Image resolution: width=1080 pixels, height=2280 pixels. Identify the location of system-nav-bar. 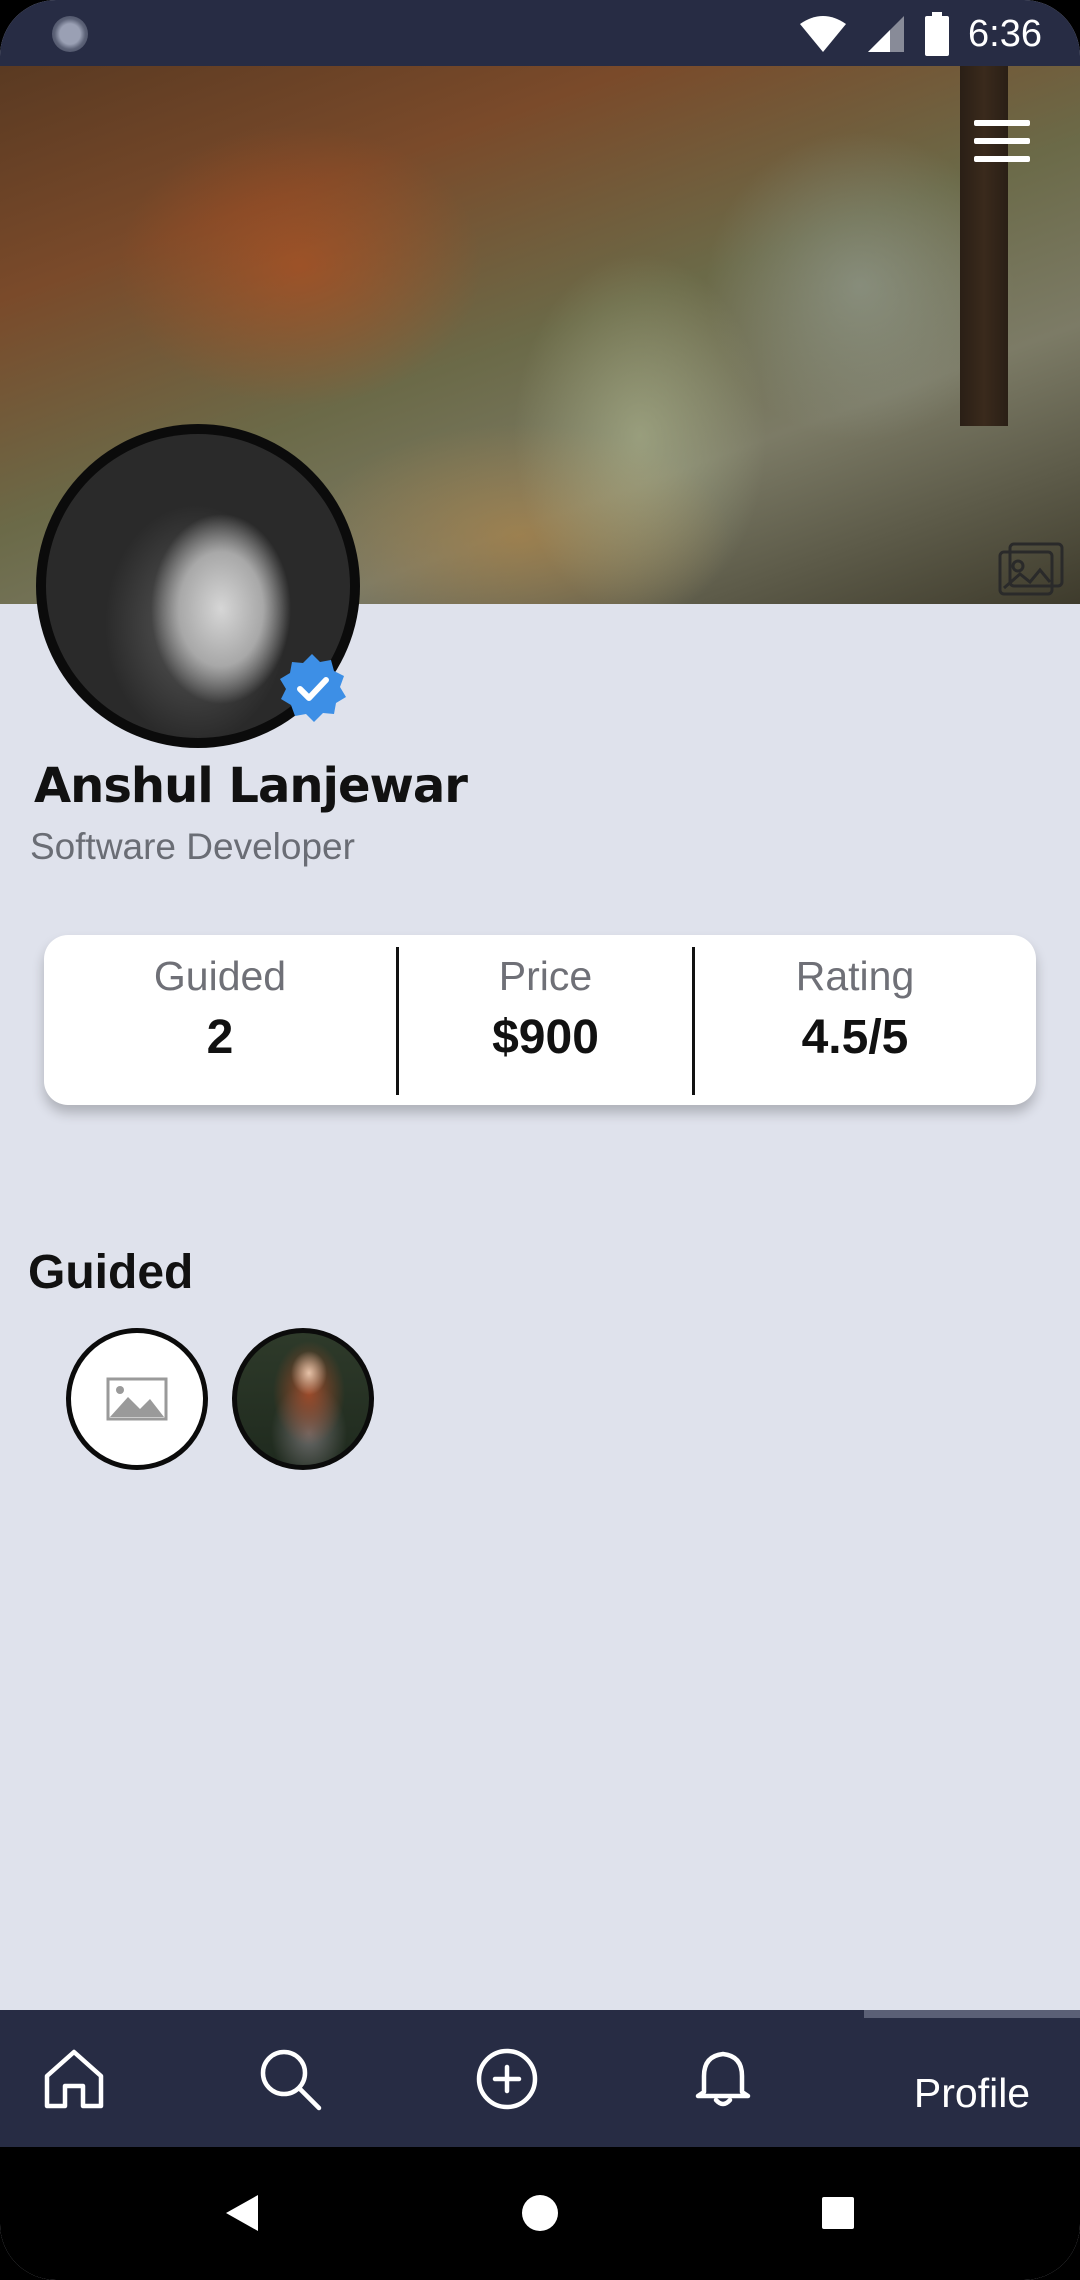
(540, 2213).